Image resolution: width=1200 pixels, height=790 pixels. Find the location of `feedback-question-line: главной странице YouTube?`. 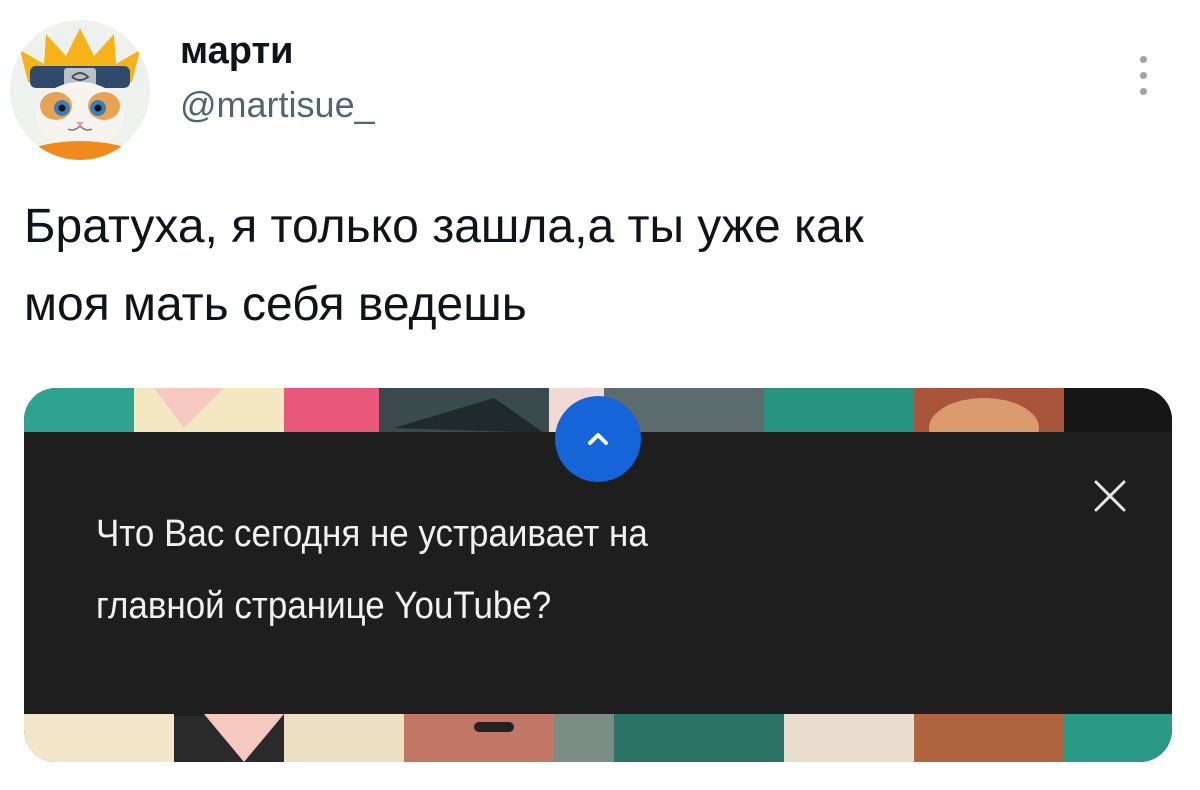

feedback-question-line: главной странице YouTube? is located at coordinates (324, 606).